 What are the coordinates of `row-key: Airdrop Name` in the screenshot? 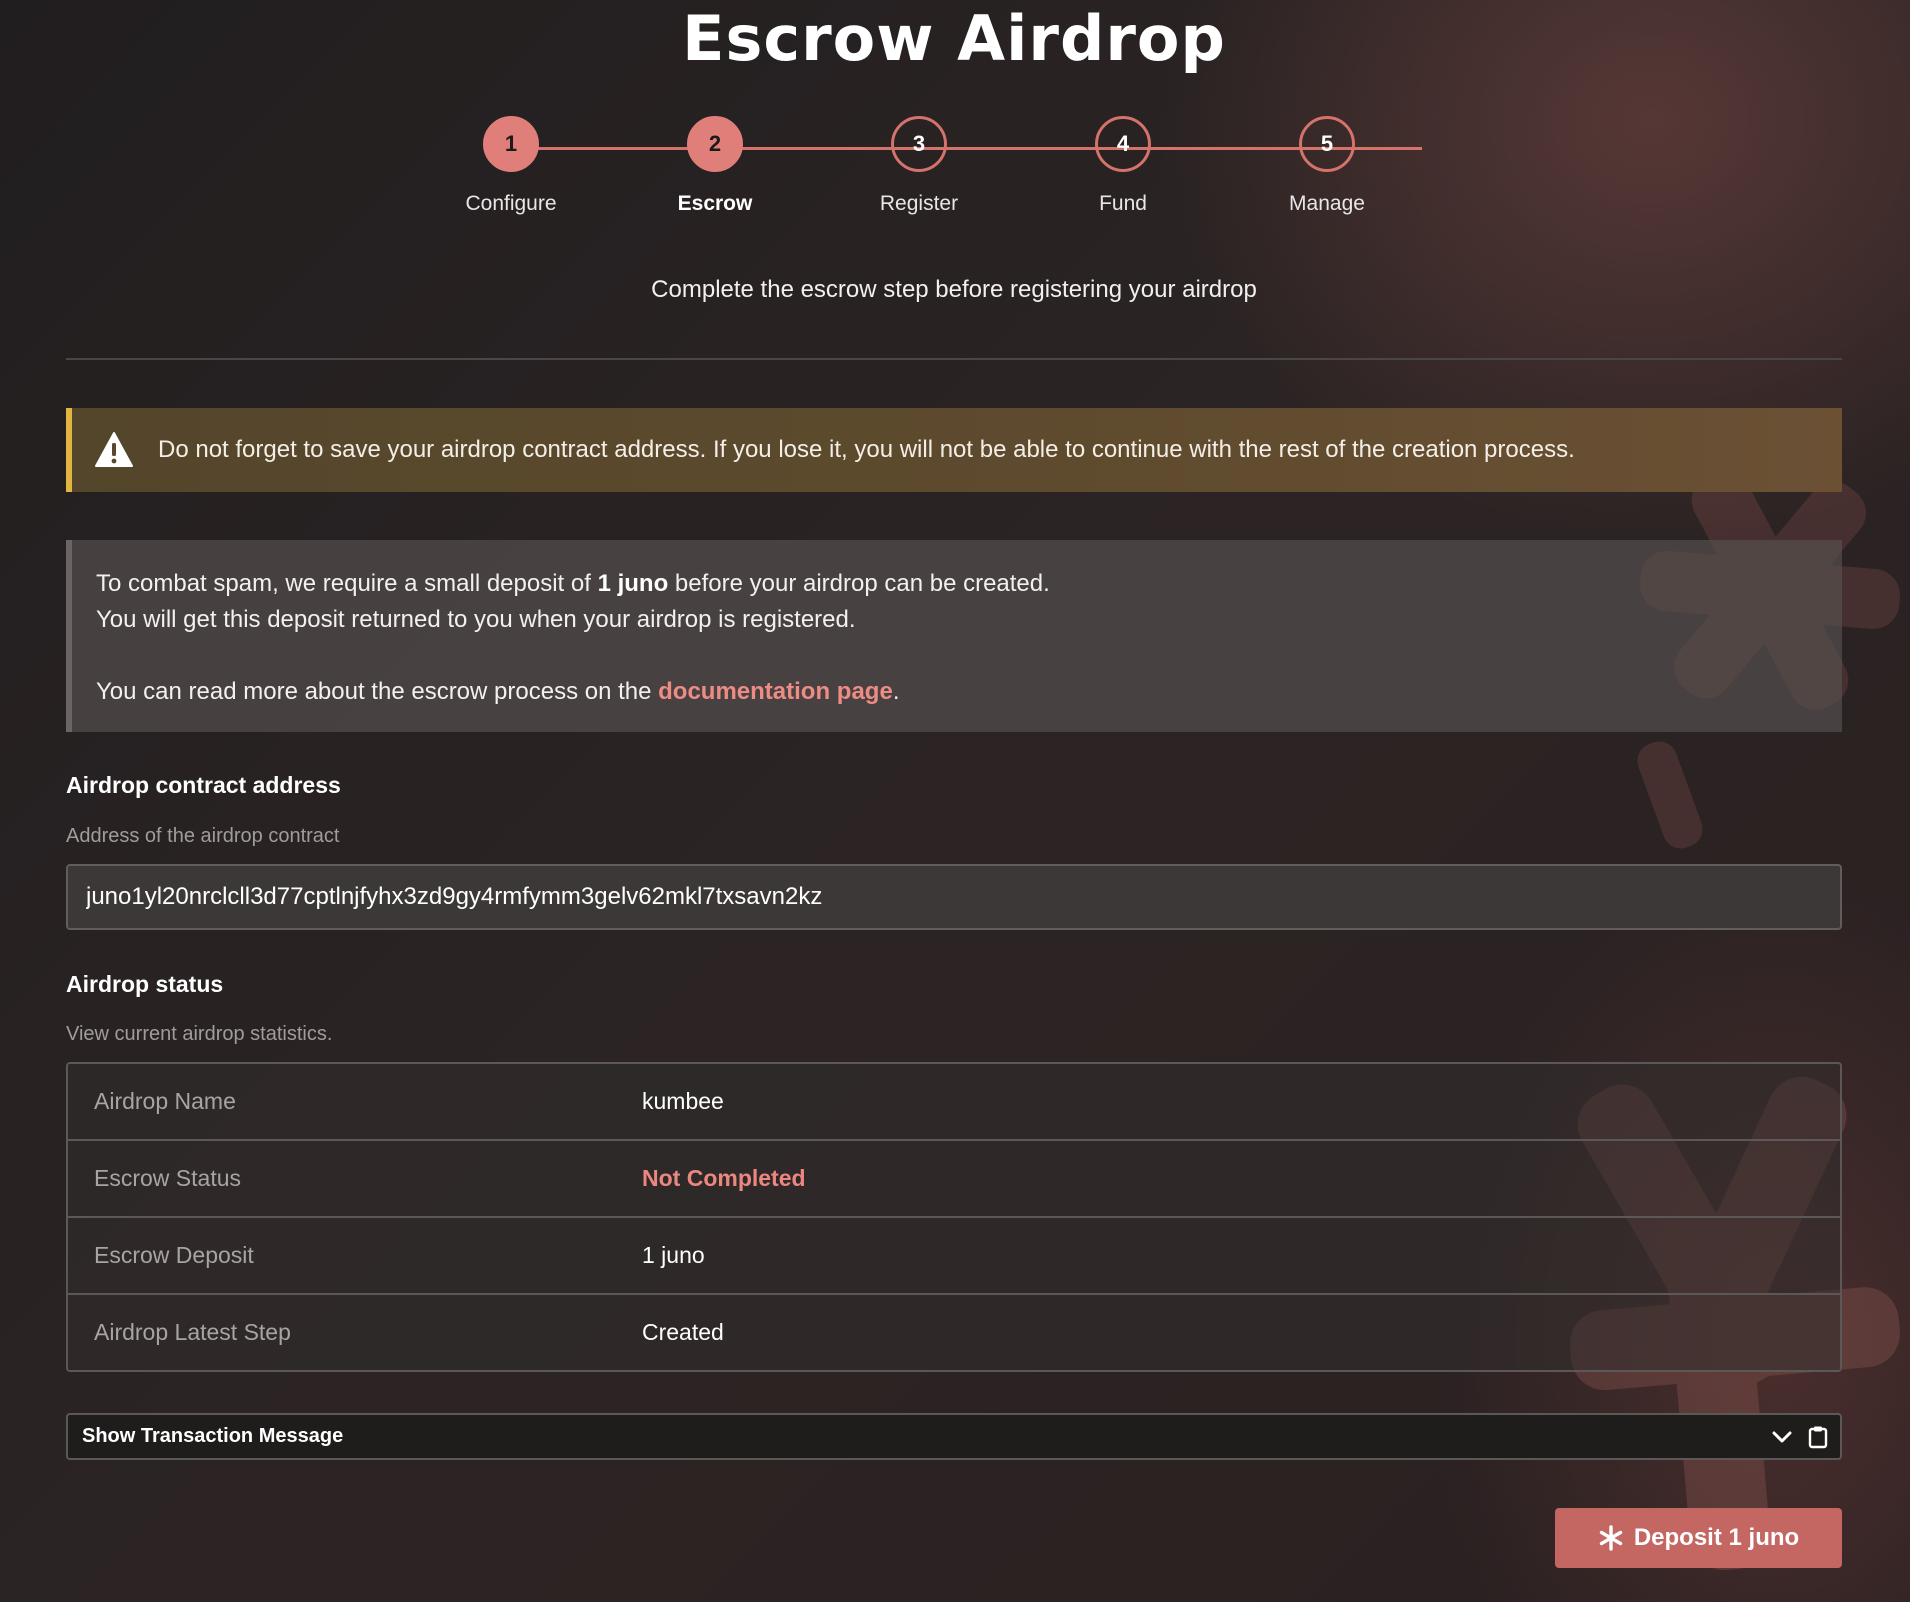 It's located at (165, 1101).